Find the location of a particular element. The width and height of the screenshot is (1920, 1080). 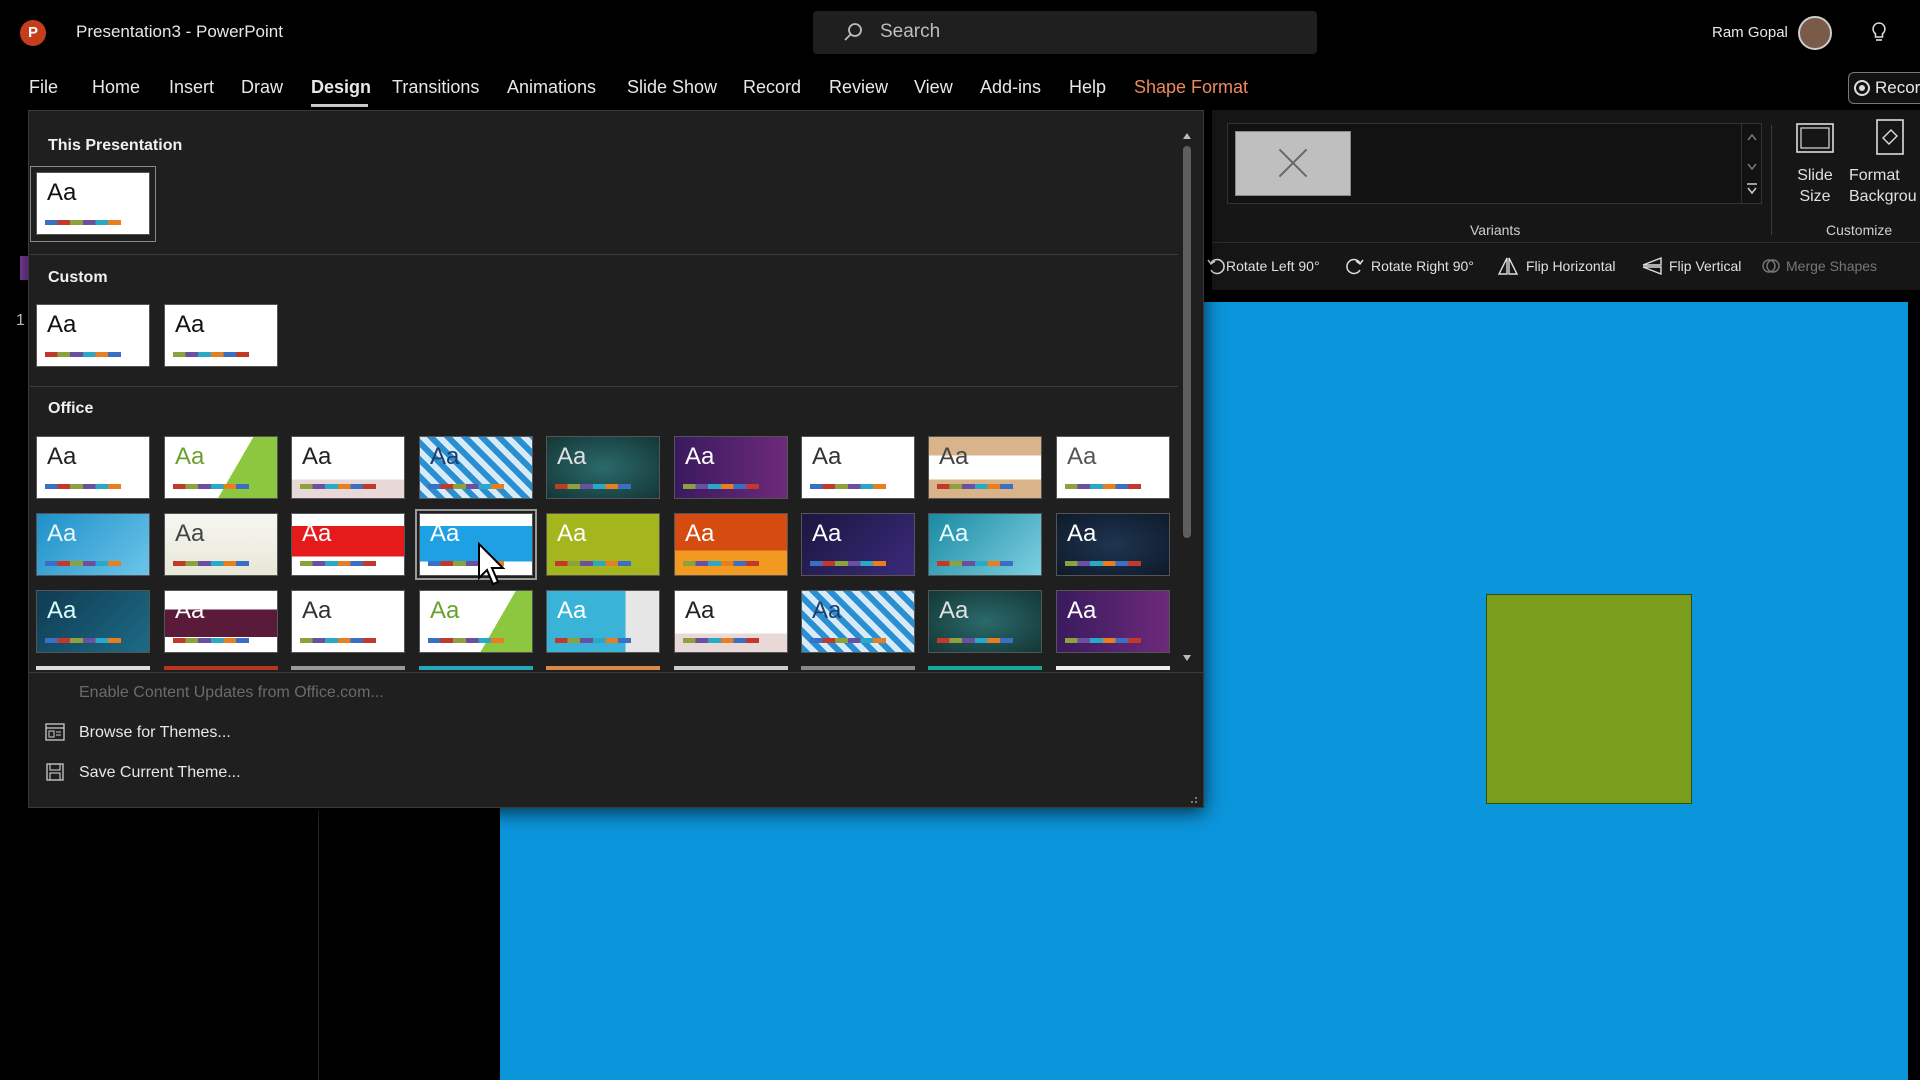

tab-draw: Draw is located at coordinates (262, 87).